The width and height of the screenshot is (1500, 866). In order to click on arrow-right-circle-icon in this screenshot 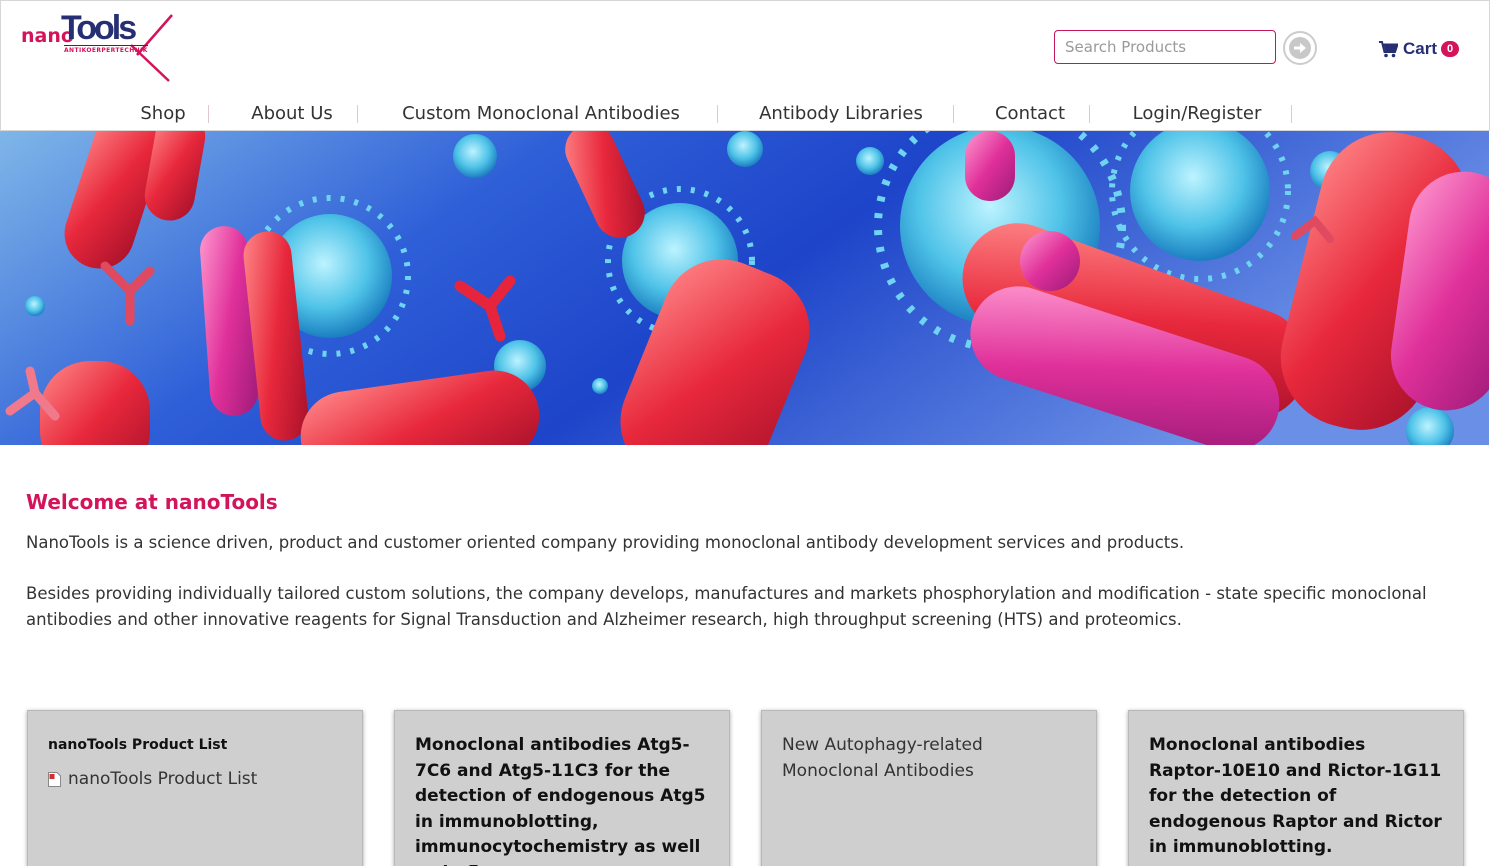, I will do `click(1300, 48)`.